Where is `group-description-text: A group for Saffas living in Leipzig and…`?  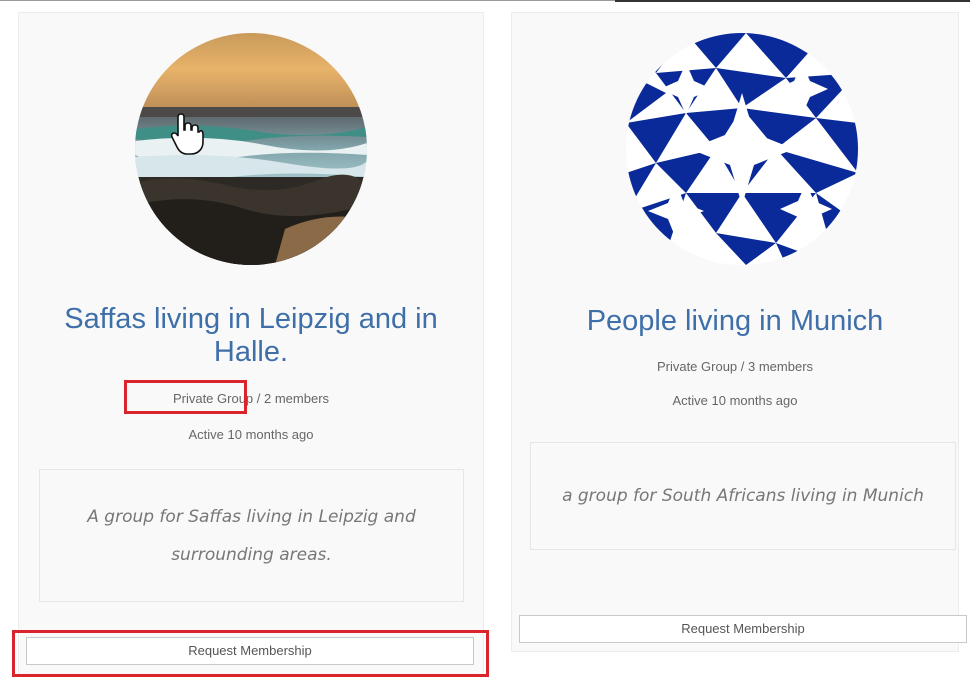 group-description-text: A group for Saffas living in Leipzig and… is located at coordinates (251, 535).